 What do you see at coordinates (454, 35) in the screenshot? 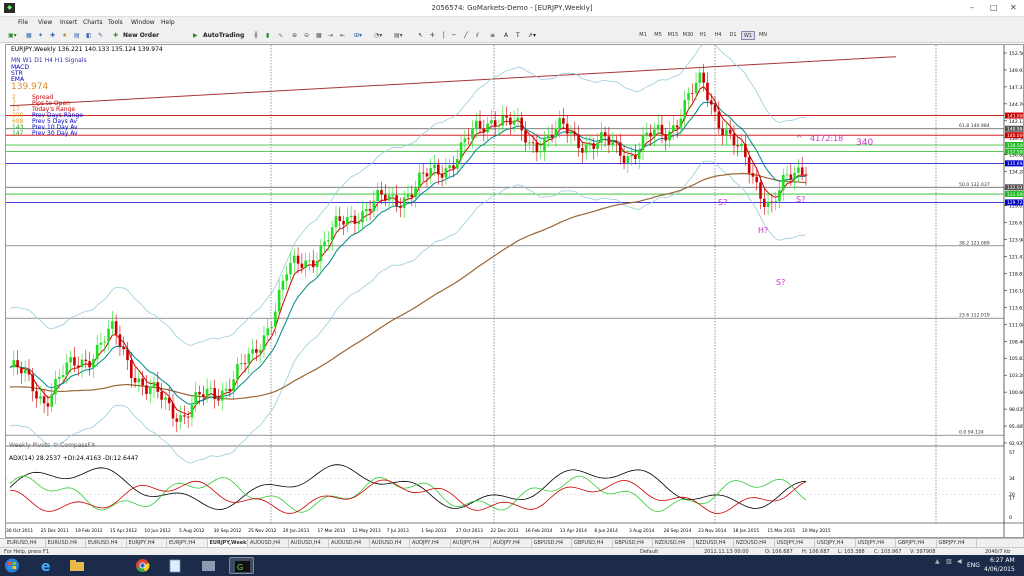
I see `horizontal-line-icon: ─` at bounding box center [454, 35].